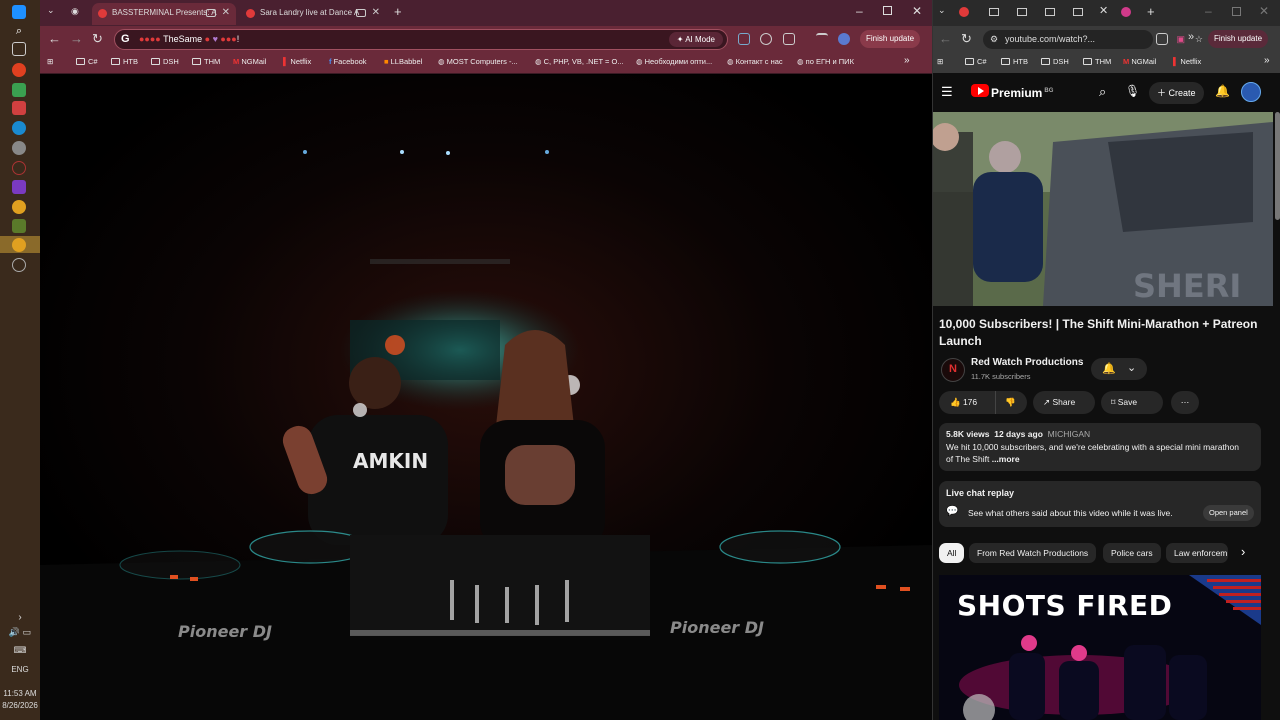 The width and height of the screenshot is (1280, 720). What do you see at coordinates (20, 669) in the screenshot?
I see `language-indicator: ENG` at bounding box center [20, 669].